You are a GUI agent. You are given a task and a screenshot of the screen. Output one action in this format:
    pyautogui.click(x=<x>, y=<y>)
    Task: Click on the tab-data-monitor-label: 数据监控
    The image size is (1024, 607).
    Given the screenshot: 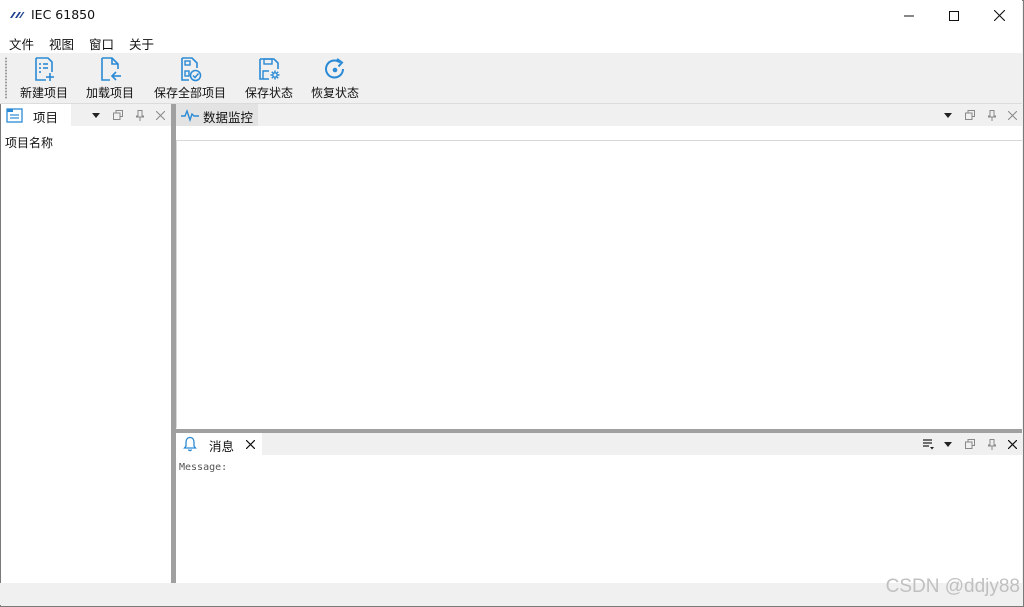 What is the action you would take?
    pyautogui.click(x=228, y=117)
    